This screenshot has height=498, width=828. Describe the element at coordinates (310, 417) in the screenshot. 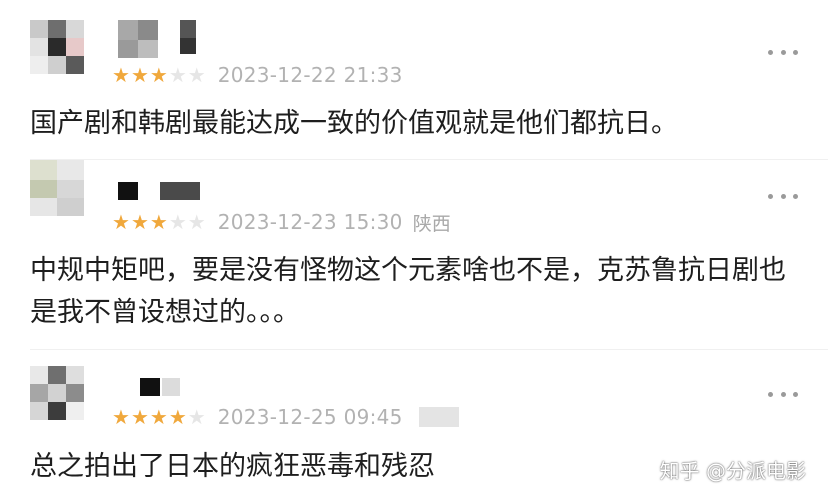

I see `comment-date: 2023-12-25 09:45` at that location.